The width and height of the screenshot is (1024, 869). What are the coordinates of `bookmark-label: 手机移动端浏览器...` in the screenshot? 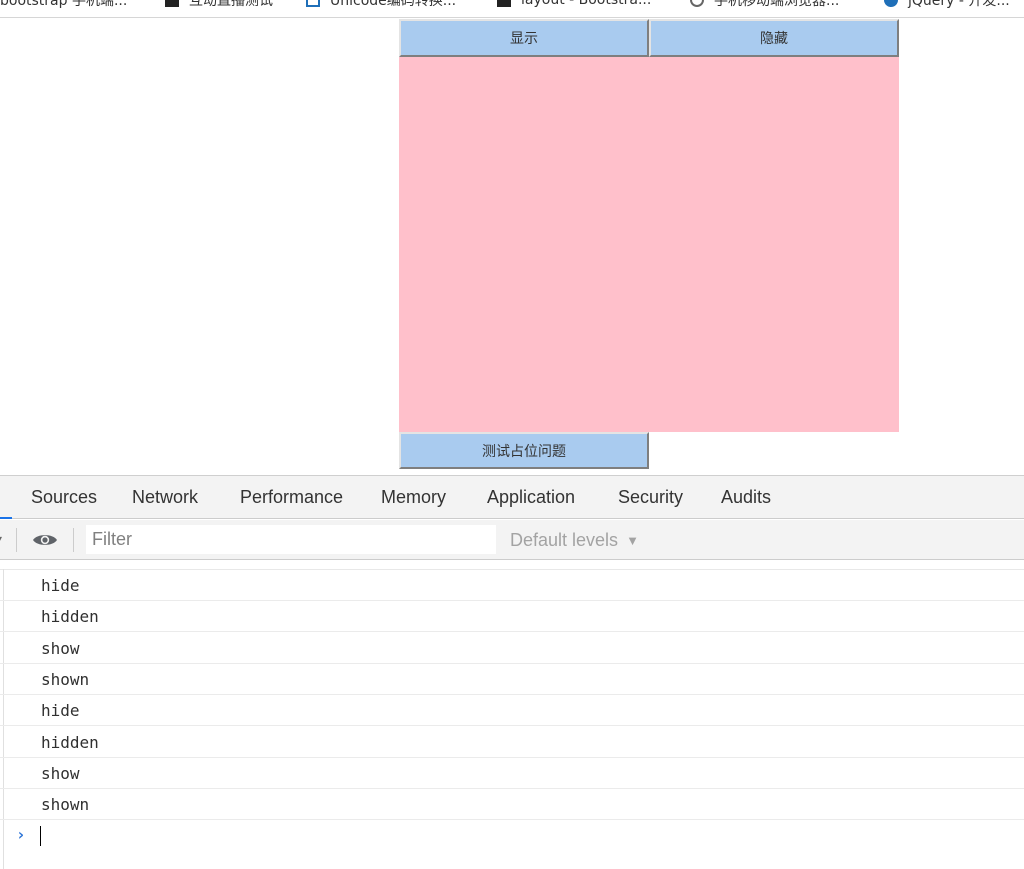 It's located at (777, 4).